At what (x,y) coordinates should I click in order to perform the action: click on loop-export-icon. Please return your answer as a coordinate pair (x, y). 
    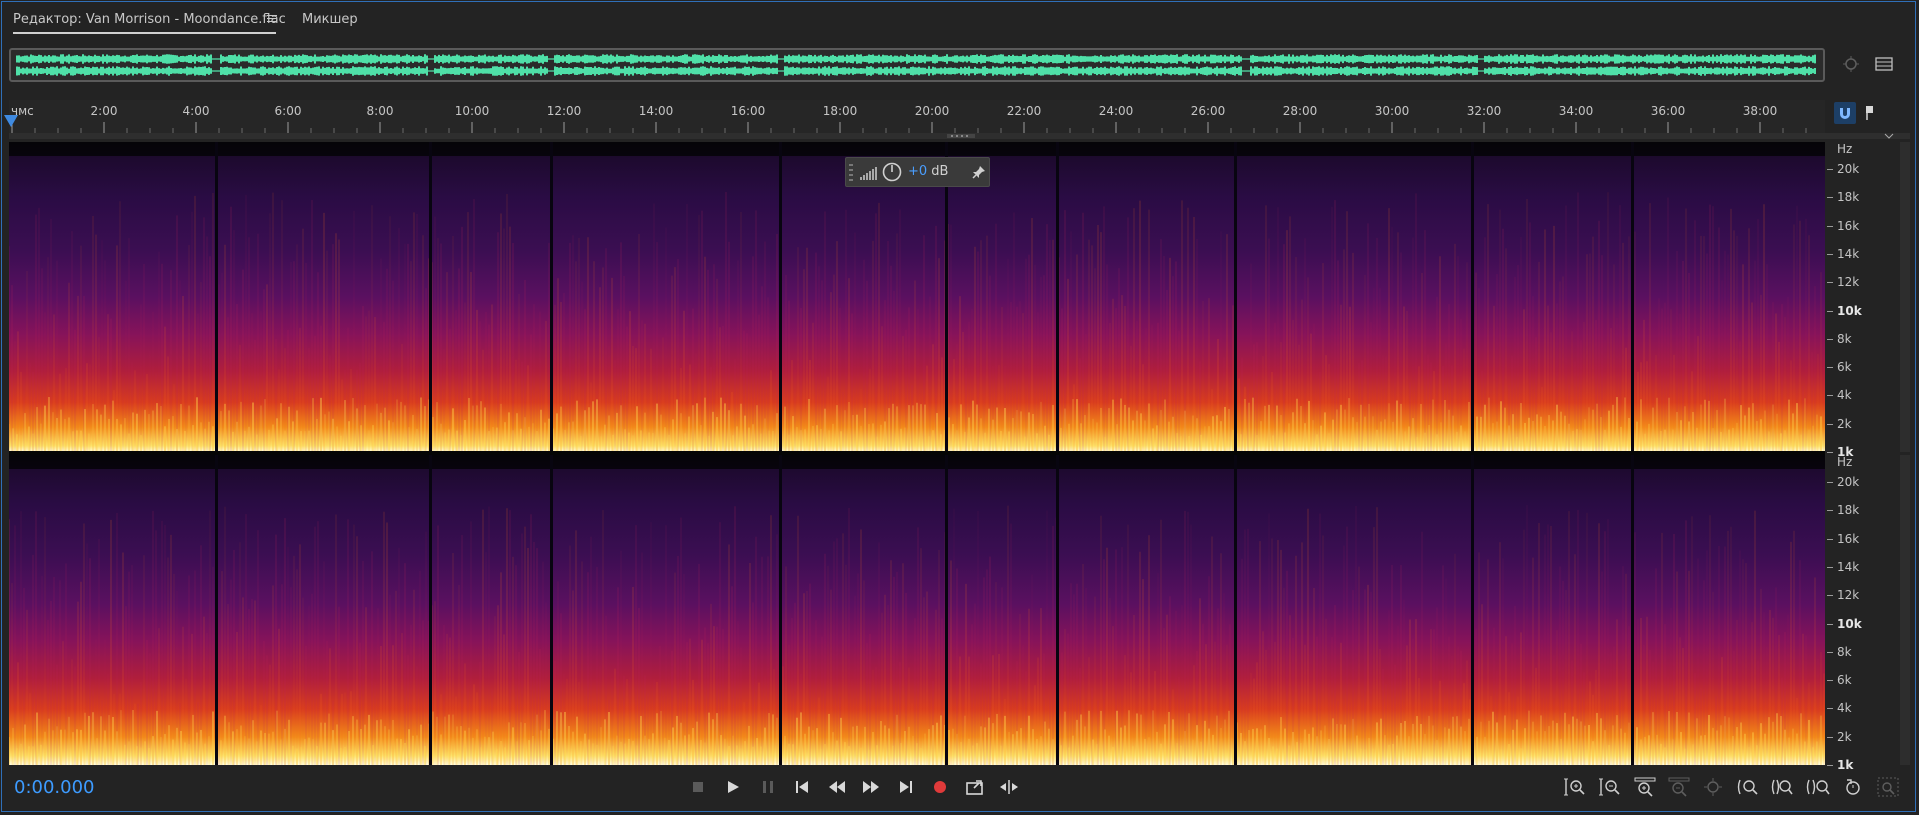
    Looking at the image, I should click on (974, 787).